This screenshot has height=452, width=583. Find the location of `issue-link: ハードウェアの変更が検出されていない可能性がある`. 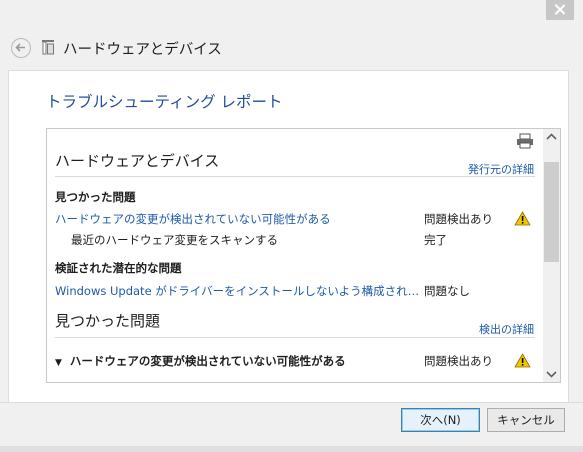

issue-link: ハードウェアの変更が検出されていない可能性がある is located at coordinates (193, 219).